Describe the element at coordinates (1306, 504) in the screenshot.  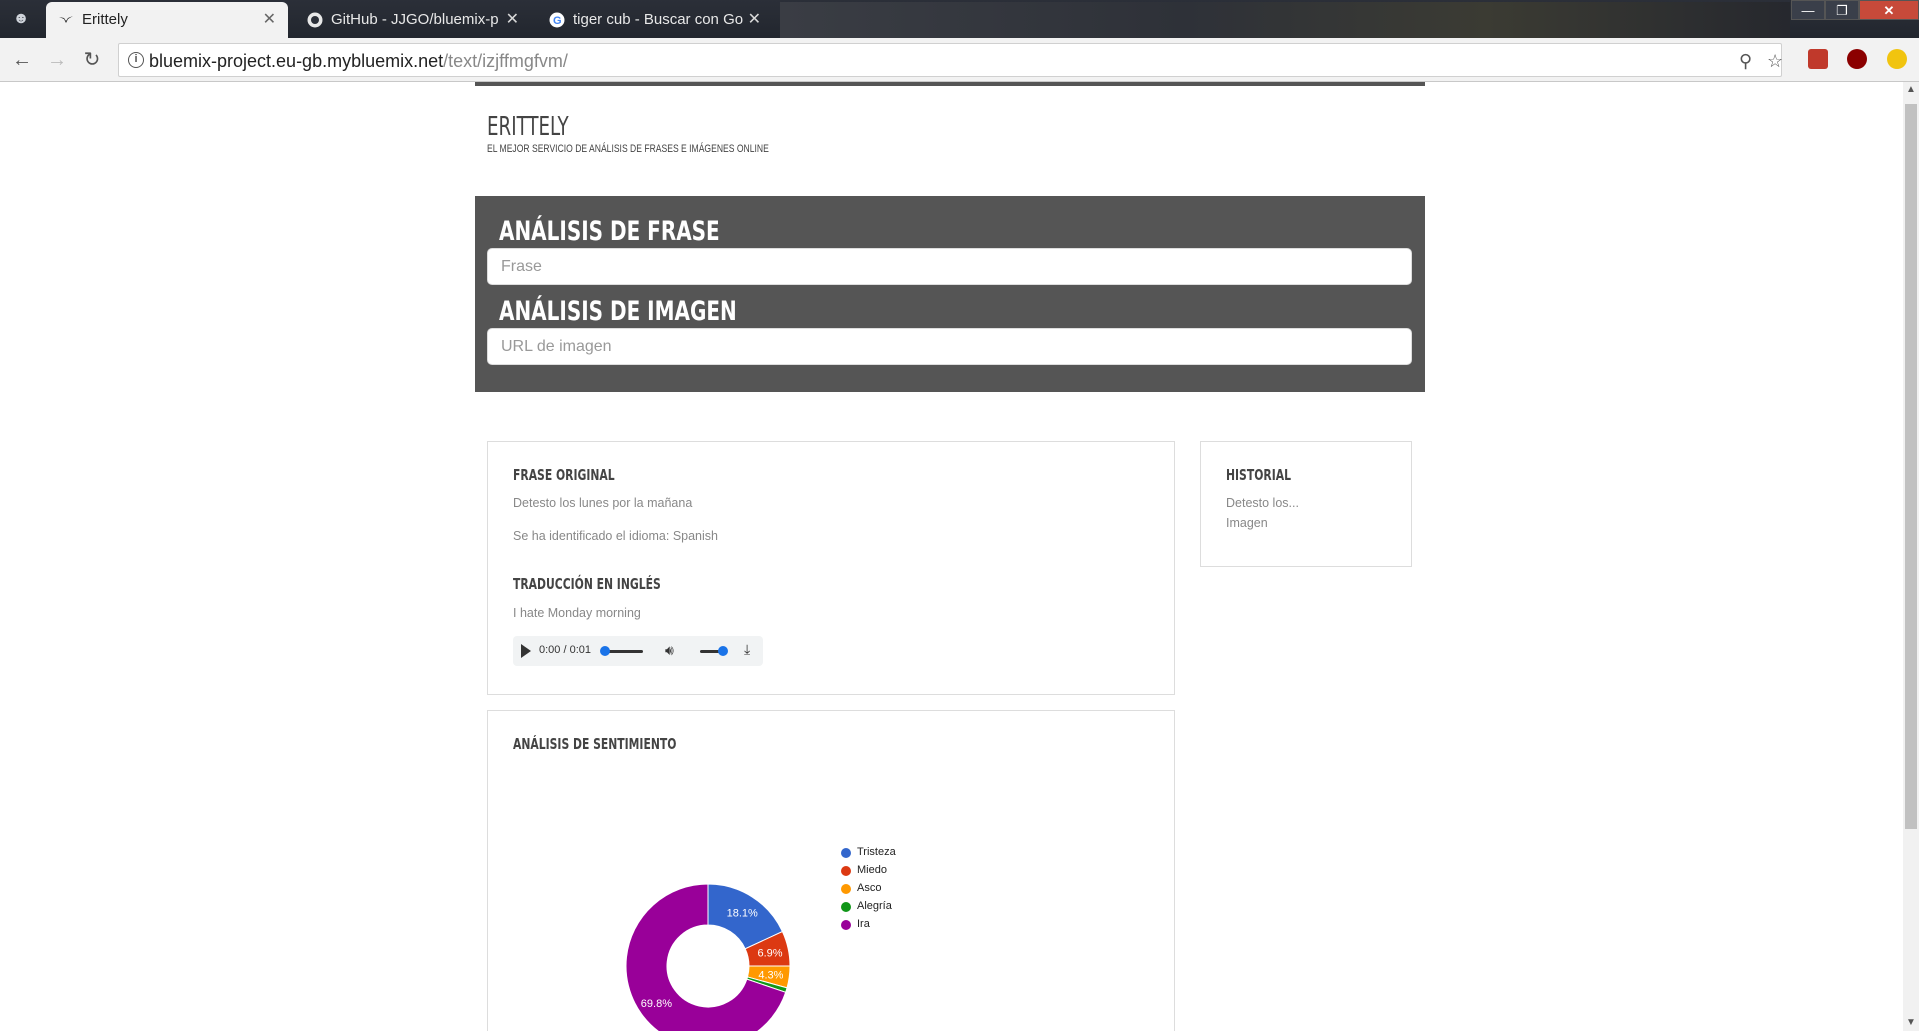
I see `history-card: HISTORIAL Detesto los... Imagen` at that location.